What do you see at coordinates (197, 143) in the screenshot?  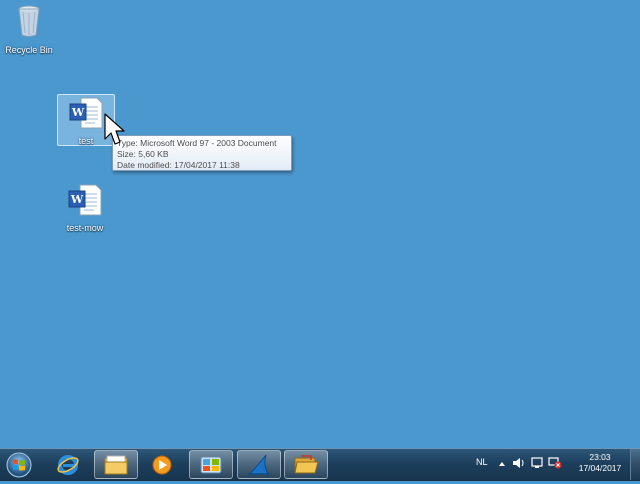 I see `tooltip-type: Type: Microsoft Word 97 - 2003 Document` at bounding box center [197, 143].